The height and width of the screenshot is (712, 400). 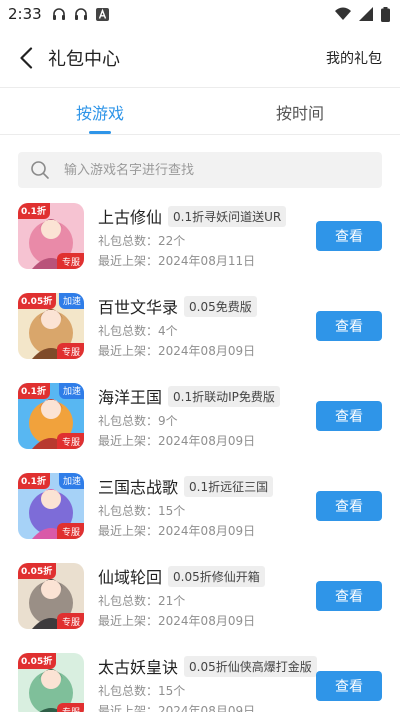 What do you see at coordinates (224, 396) in the screenshot?
I see `game-badge: 0.1折联动IP免费版` at bounding box center [224, 396].